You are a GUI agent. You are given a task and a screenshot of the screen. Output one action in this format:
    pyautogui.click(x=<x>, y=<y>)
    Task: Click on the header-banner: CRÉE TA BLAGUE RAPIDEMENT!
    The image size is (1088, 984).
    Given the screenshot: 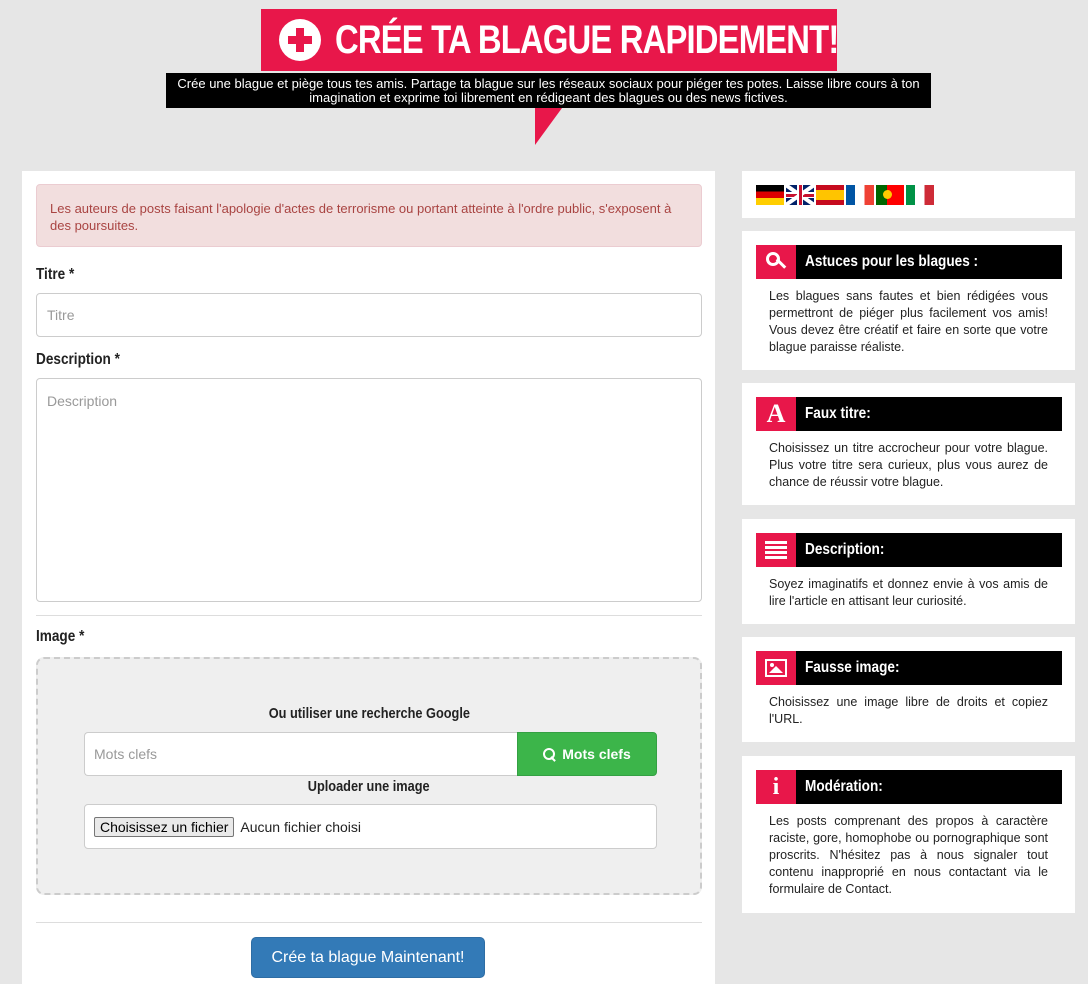 What is the action you would take?
    pyautogui.click(x=550, y=40)
    